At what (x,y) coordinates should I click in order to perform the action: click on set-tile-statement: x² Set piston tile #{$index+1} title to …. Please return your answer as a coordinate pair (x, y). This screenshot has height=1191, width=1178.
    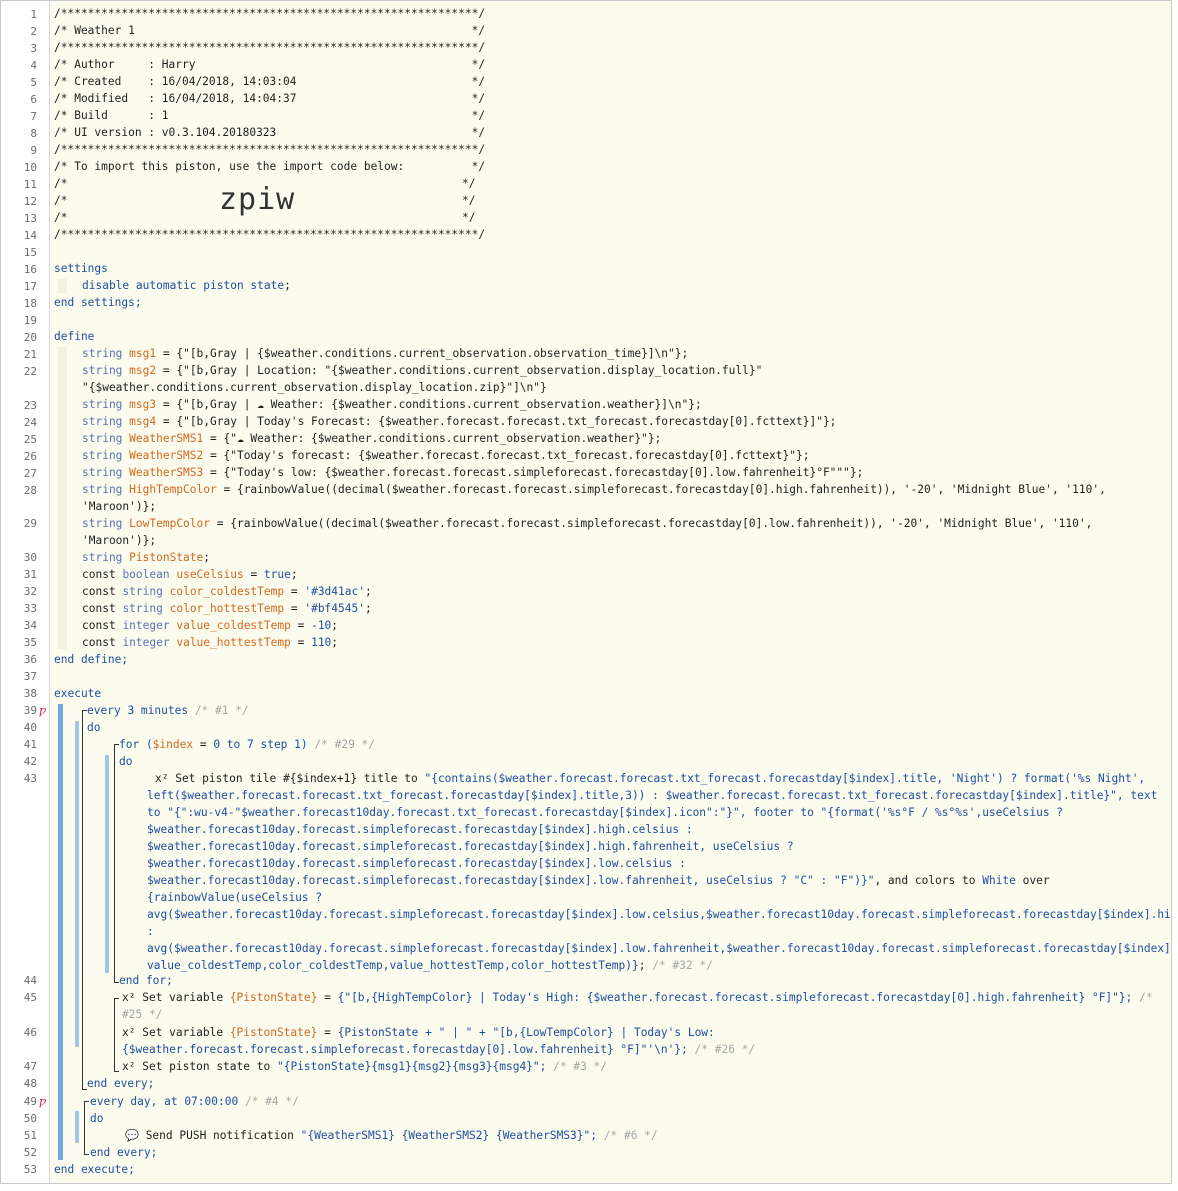
    Looking at the image, I should click on (650, 778).